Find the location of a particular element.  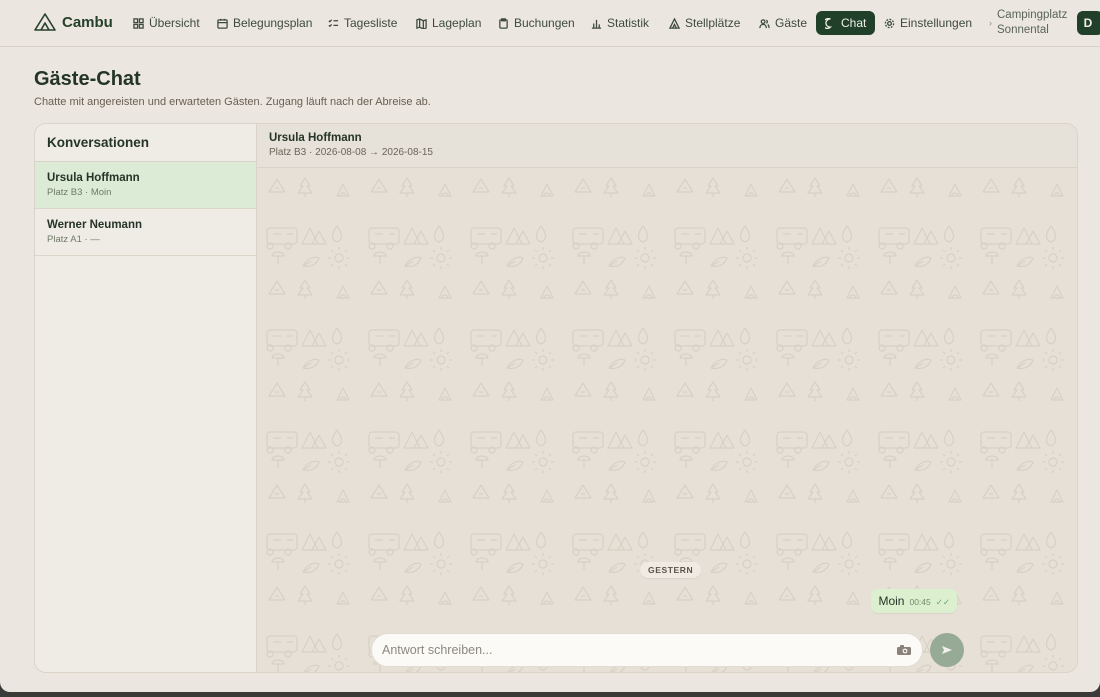

message-composer is located at coordinates (647, 650).